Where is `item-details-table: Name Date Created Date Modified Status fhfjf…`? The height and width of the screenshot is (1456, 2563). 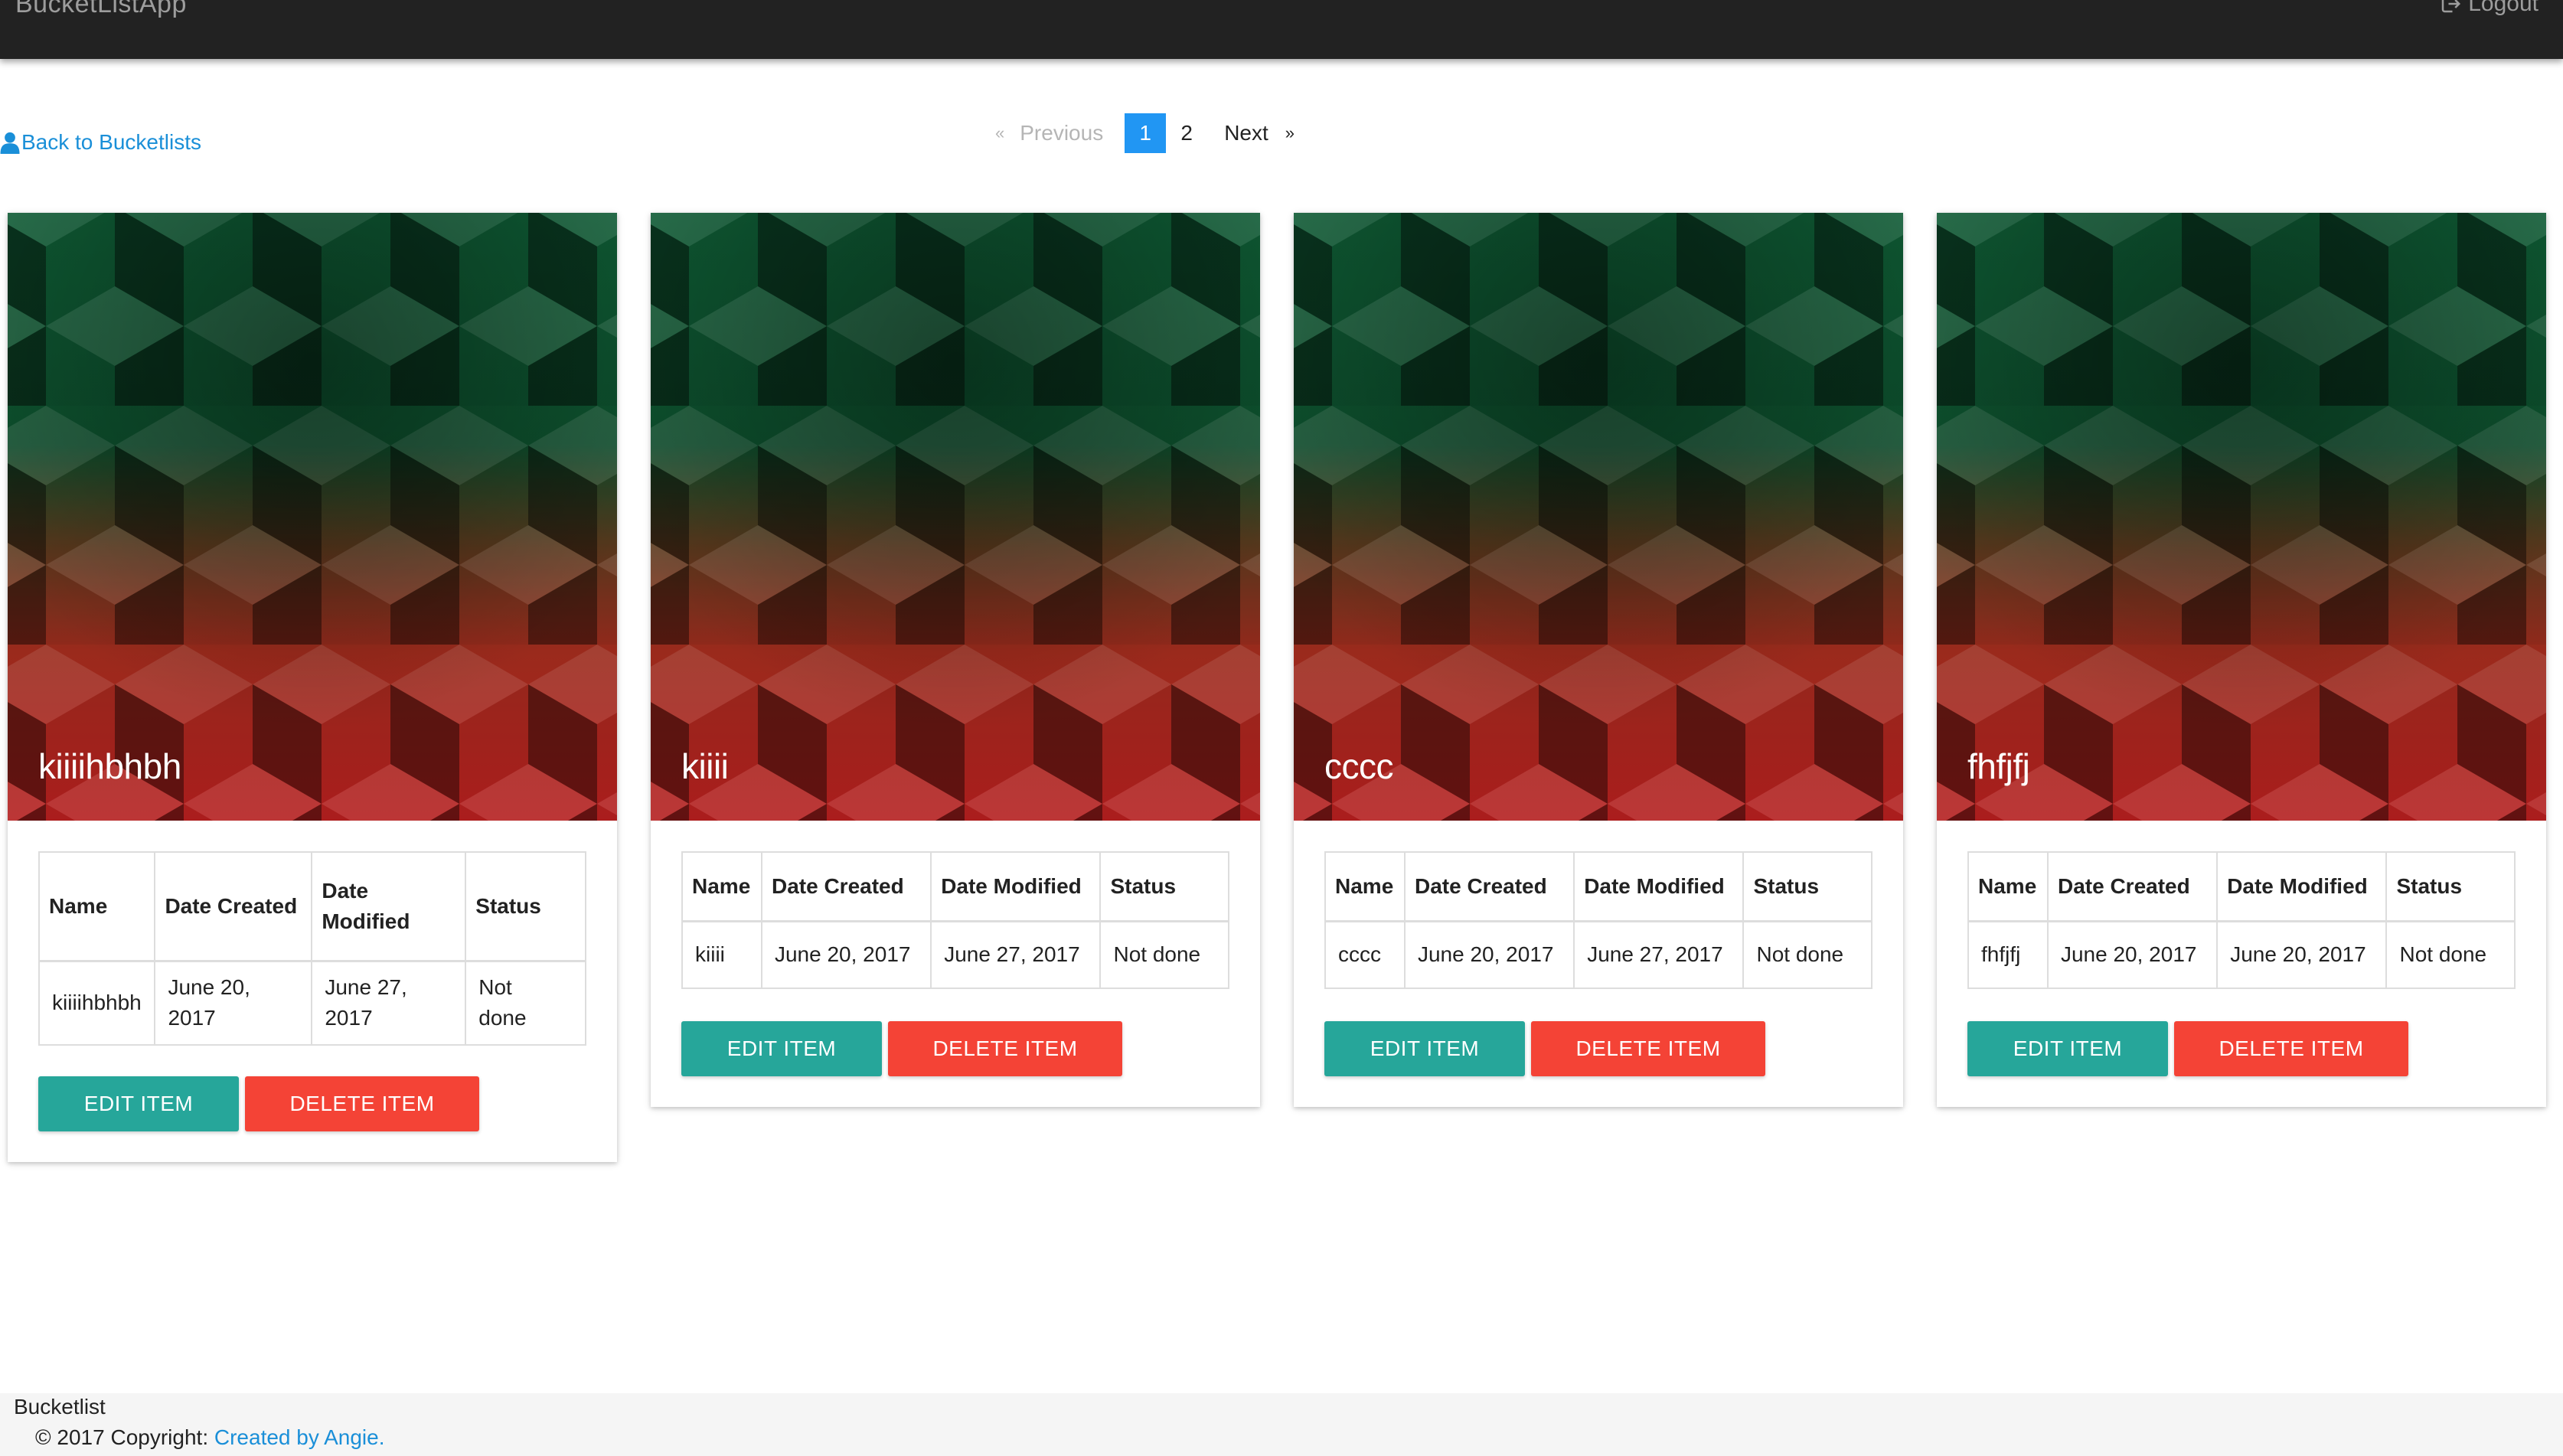
item-details-table: Name Date Created Date Modified Status fhfjf… is located at coordinates (2241, 920).